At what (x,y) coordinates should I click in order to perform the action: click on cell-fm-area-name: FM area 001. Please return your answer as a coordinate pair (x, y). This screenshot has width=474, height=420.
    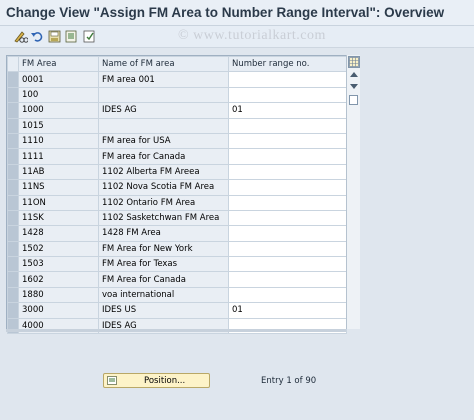
    Looking at the image, I should click on (163, 79).